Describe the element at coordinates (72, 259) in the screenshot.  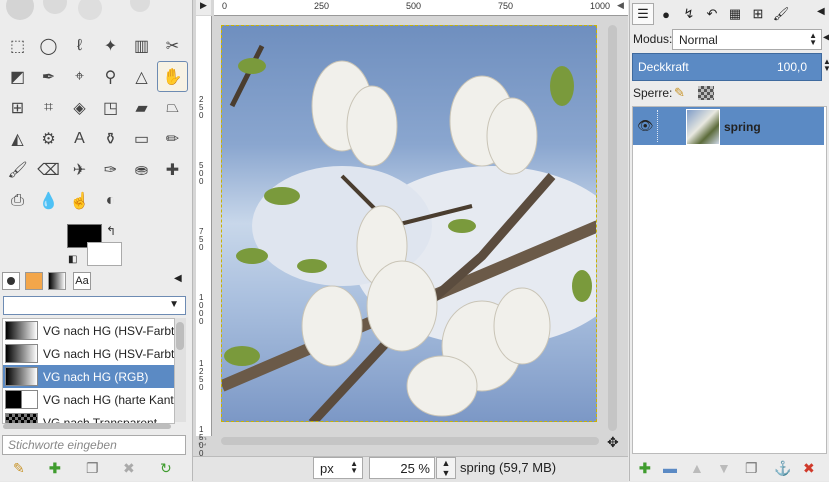
I see `reset-colors-icon: ◧` at that location.